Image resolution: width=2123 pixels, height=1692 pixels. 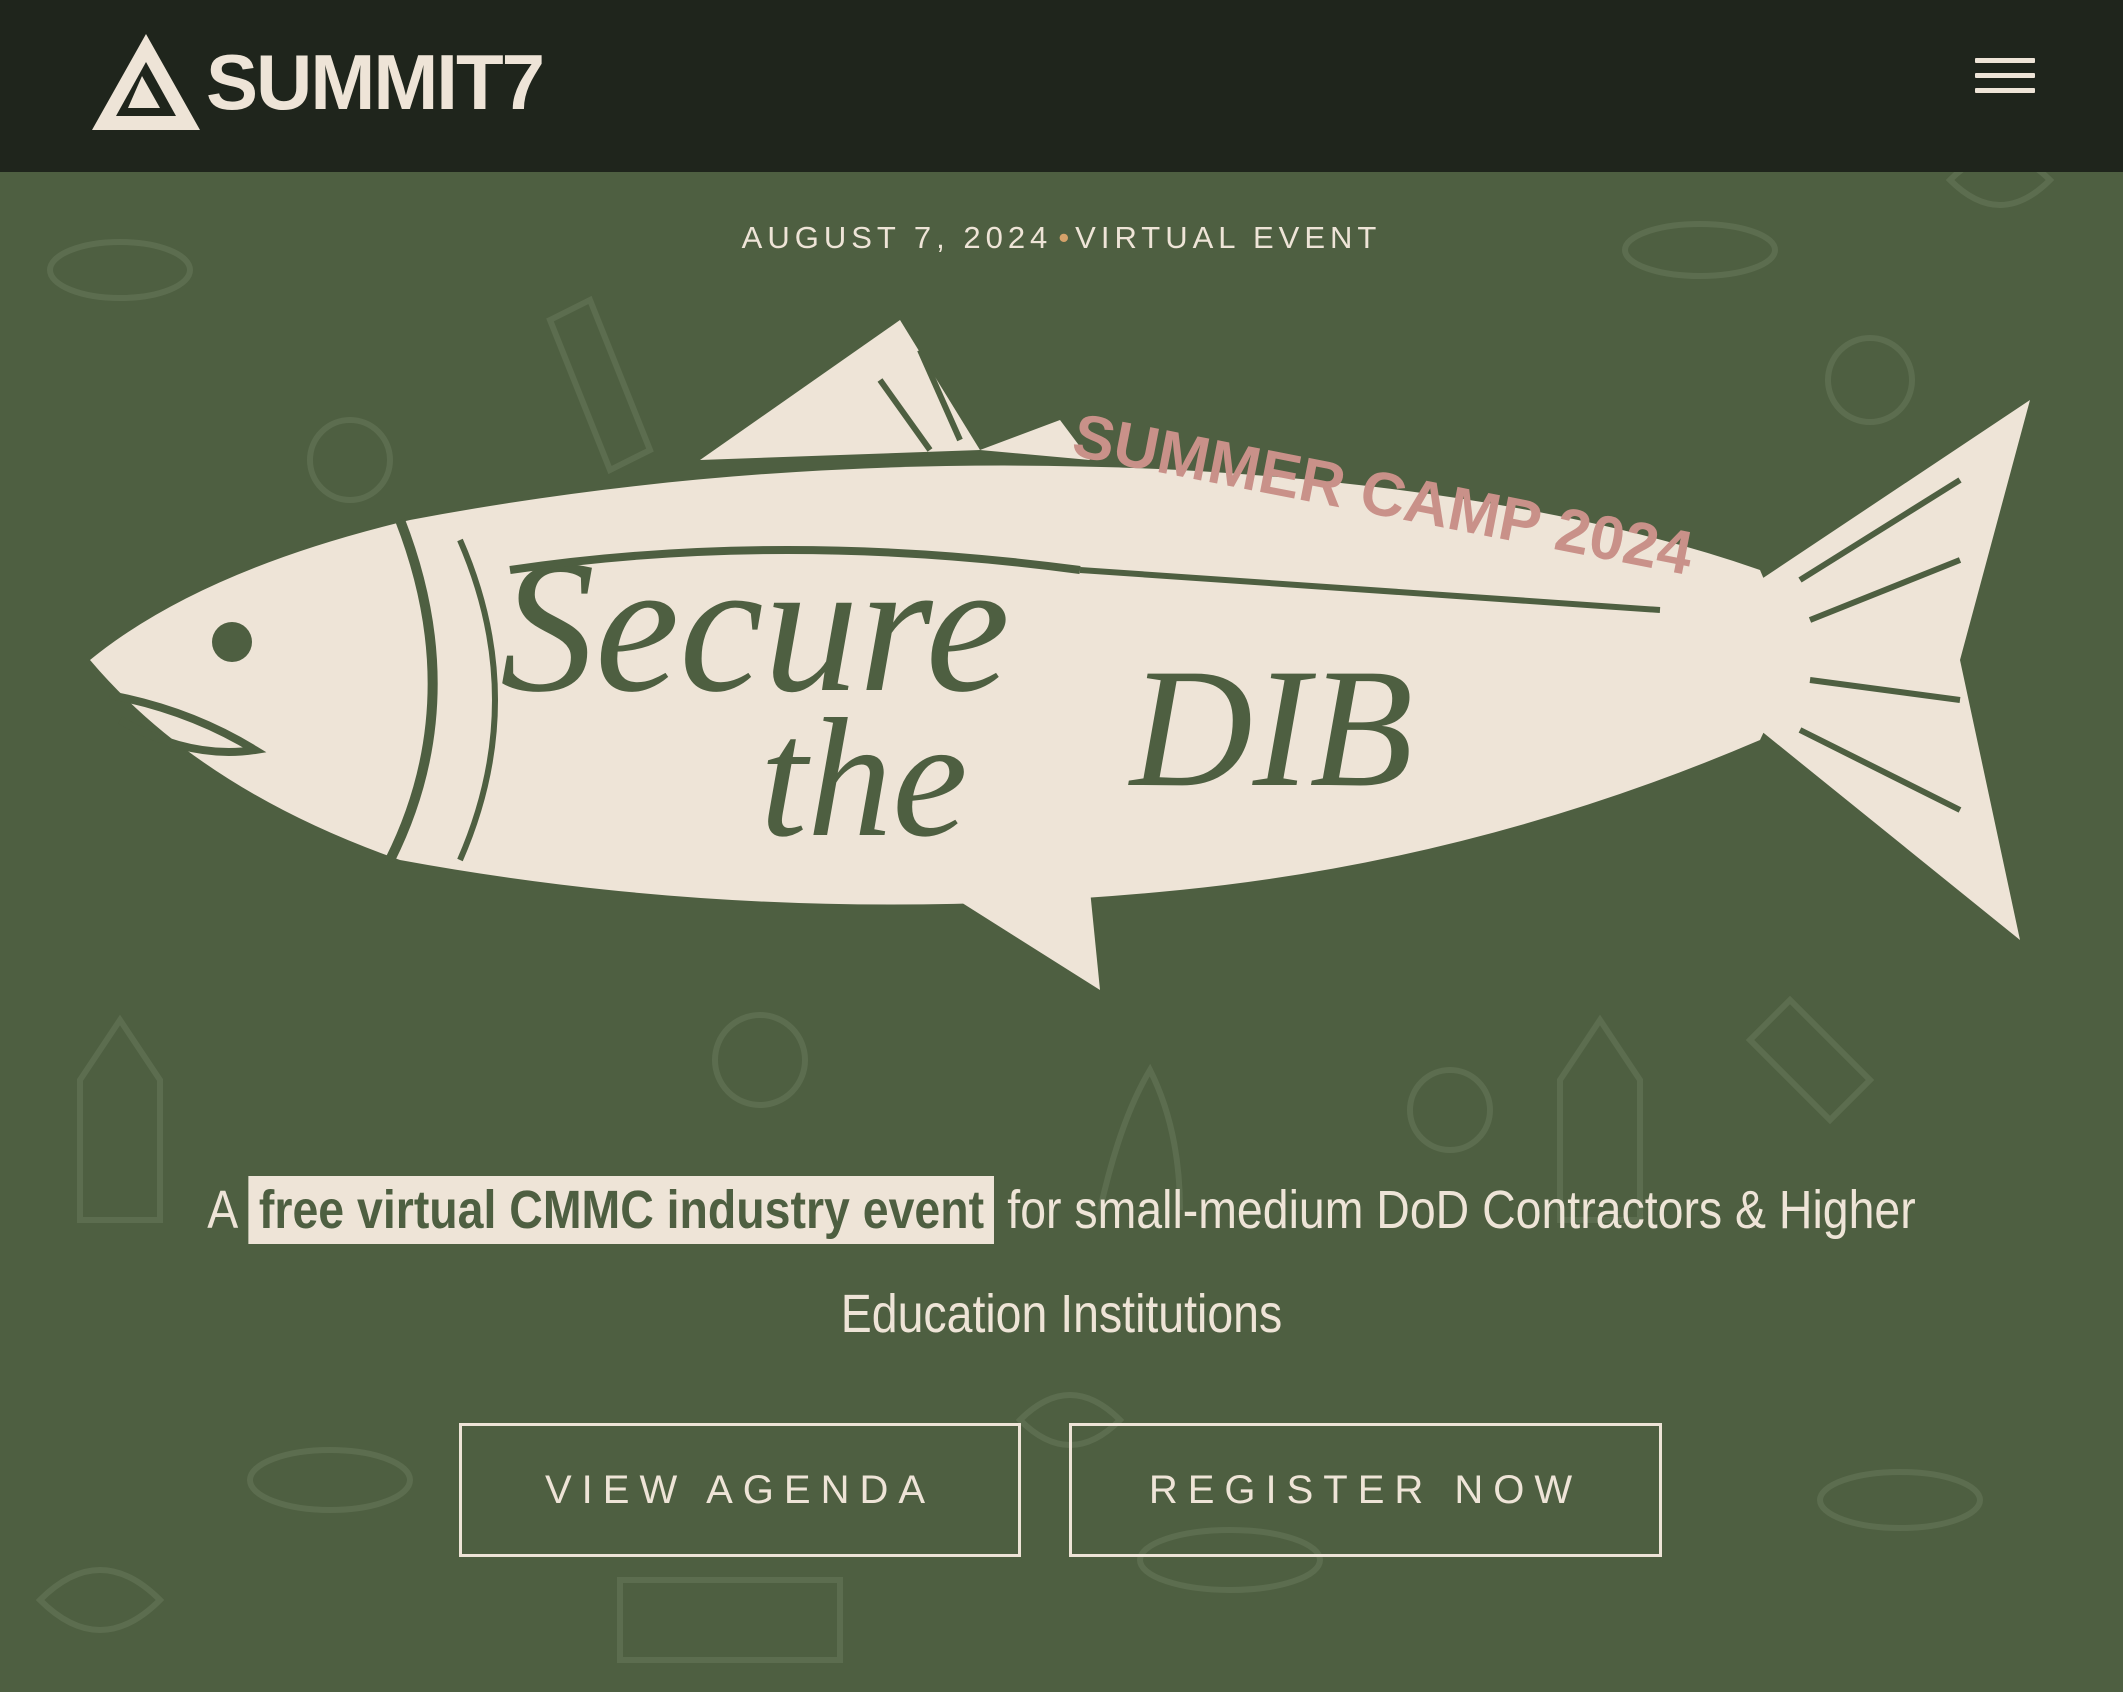 What do you see at coordinates (2005, 83) in the screenshot?
I see `hamburger-menu-icon` at bounding box center [2005, 83].